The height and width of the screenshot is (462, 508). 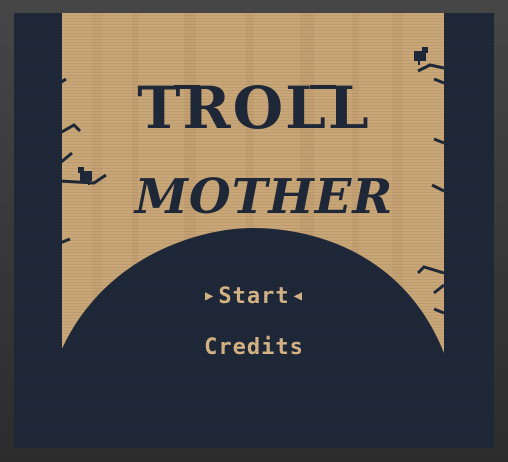 What do you see at coordinates (253, 108) in the screenshot?
I see `logo-line1: TROLL` at bounding box center [253, 108].